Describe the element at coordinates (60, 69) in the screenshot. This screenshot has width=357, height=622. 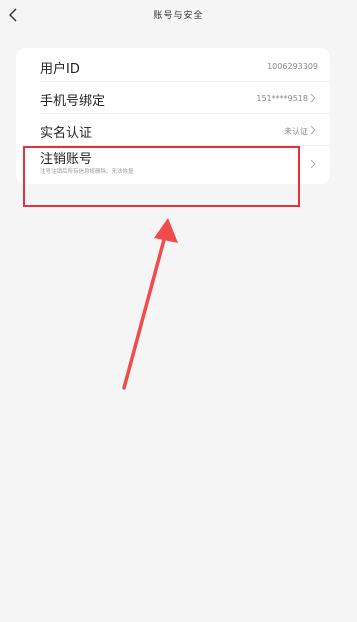
I see `row-label: 用户ID` at that location.